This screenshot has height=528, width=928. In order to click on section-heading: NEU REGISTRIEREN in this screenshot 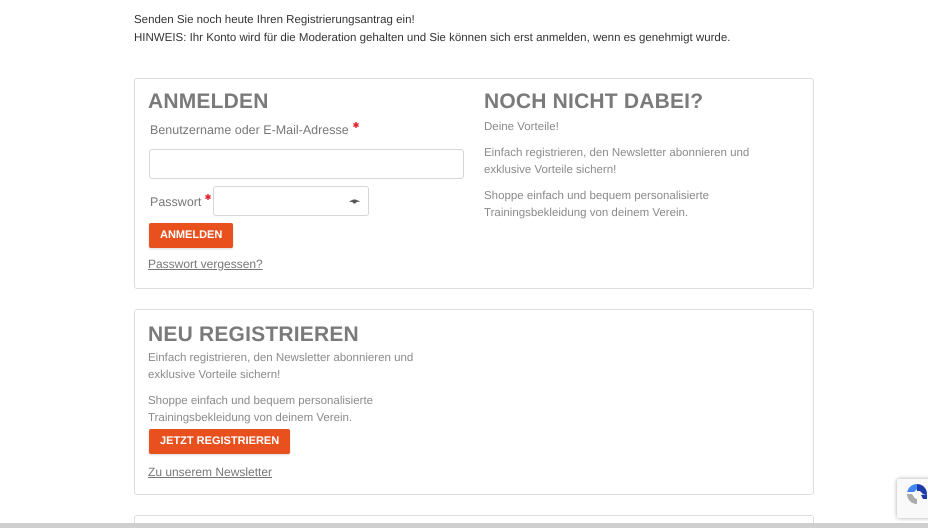, I will do `click(254, 335)`.